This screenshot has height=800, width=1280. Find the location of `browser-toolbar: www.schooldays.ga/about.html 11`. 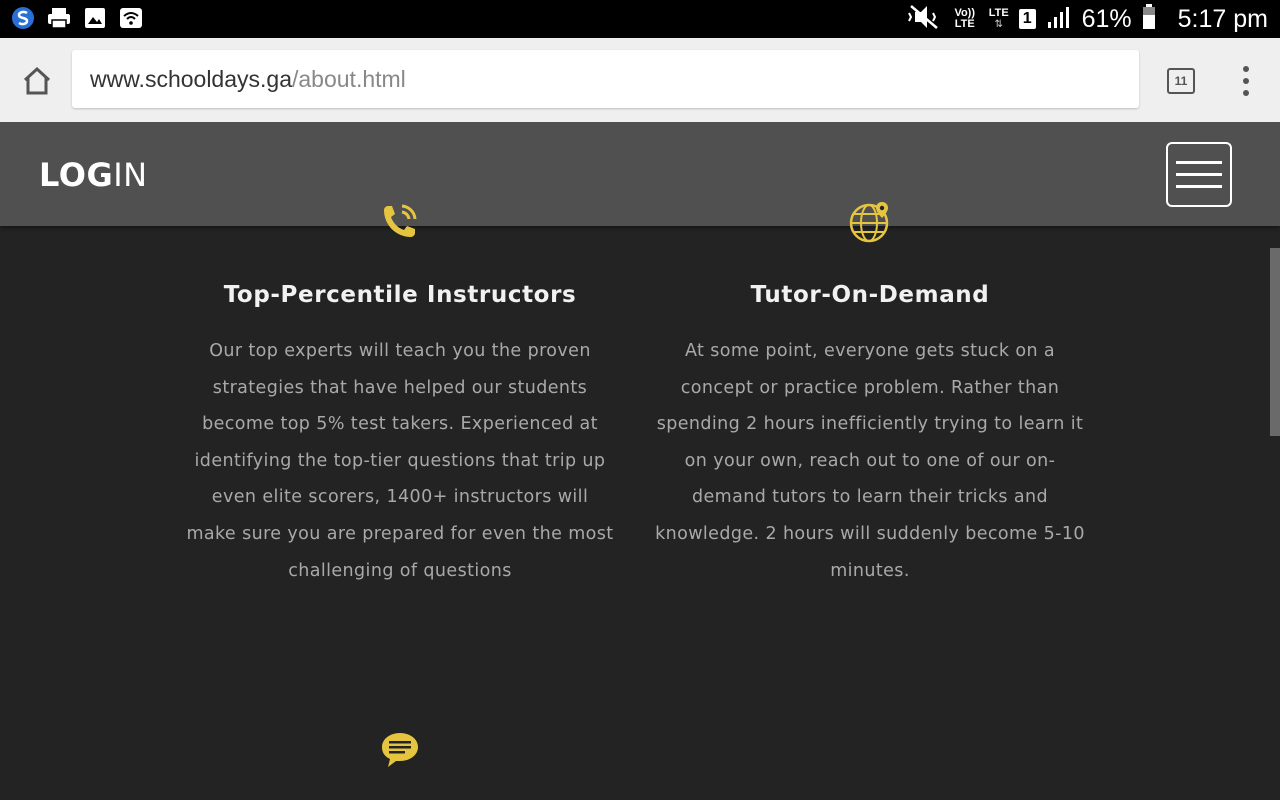

browser-toolbar: www.schooldays.ga/about.html 11 is located at coordinates (640, 80).